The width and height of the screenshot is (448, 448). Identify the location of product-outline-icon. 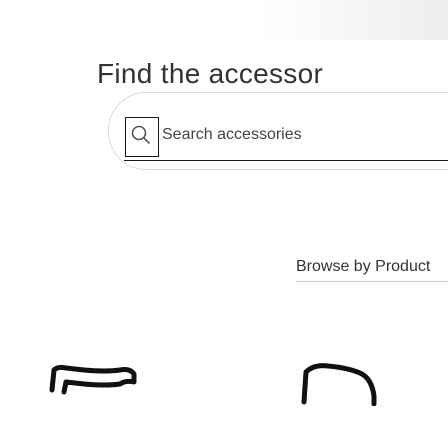
(93, 379).